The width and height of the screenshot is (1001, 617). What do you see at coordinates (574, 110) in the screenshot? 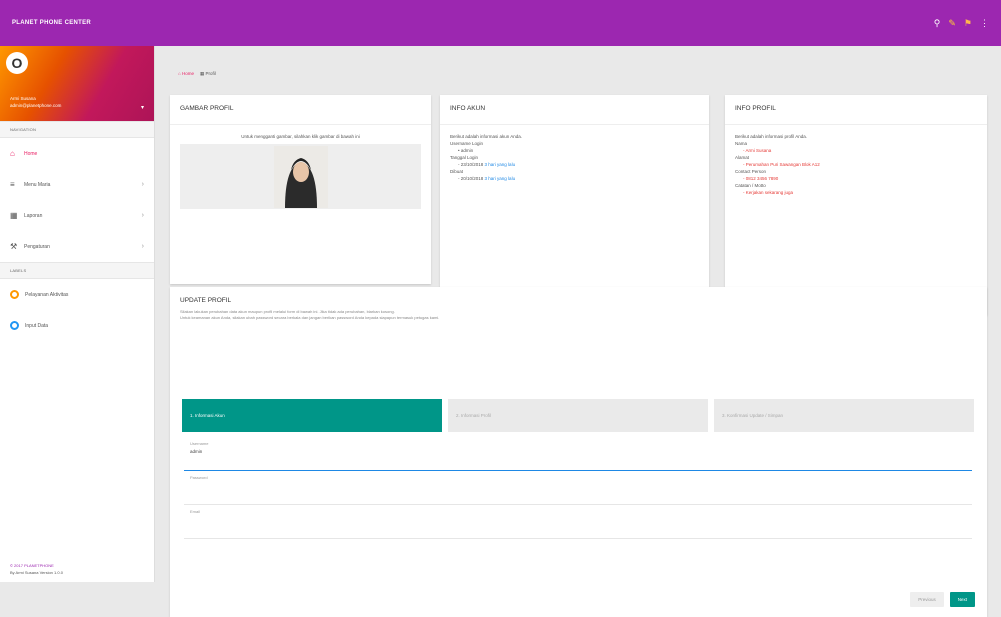
I see `card-title: INFO AKUN` at bounding box center [574, 110].